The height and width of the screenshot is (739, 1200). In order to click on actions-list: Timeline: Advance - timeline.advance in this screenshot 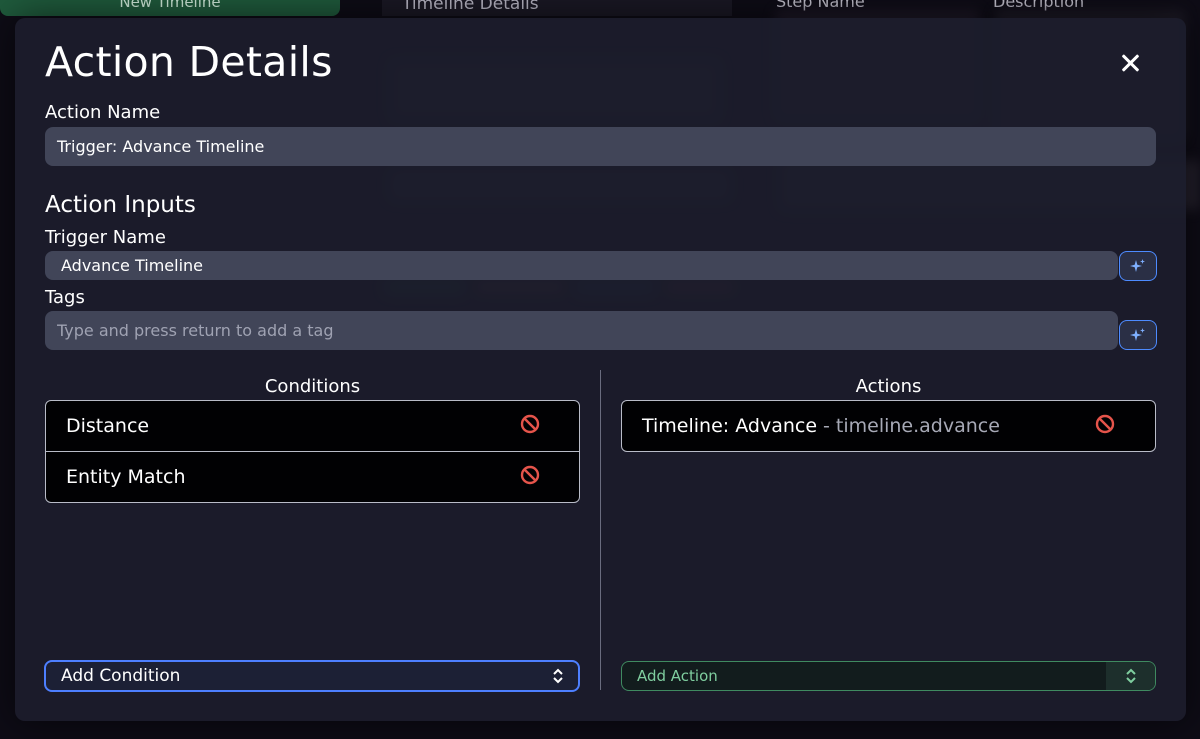, I will do `click(888, 426)`.